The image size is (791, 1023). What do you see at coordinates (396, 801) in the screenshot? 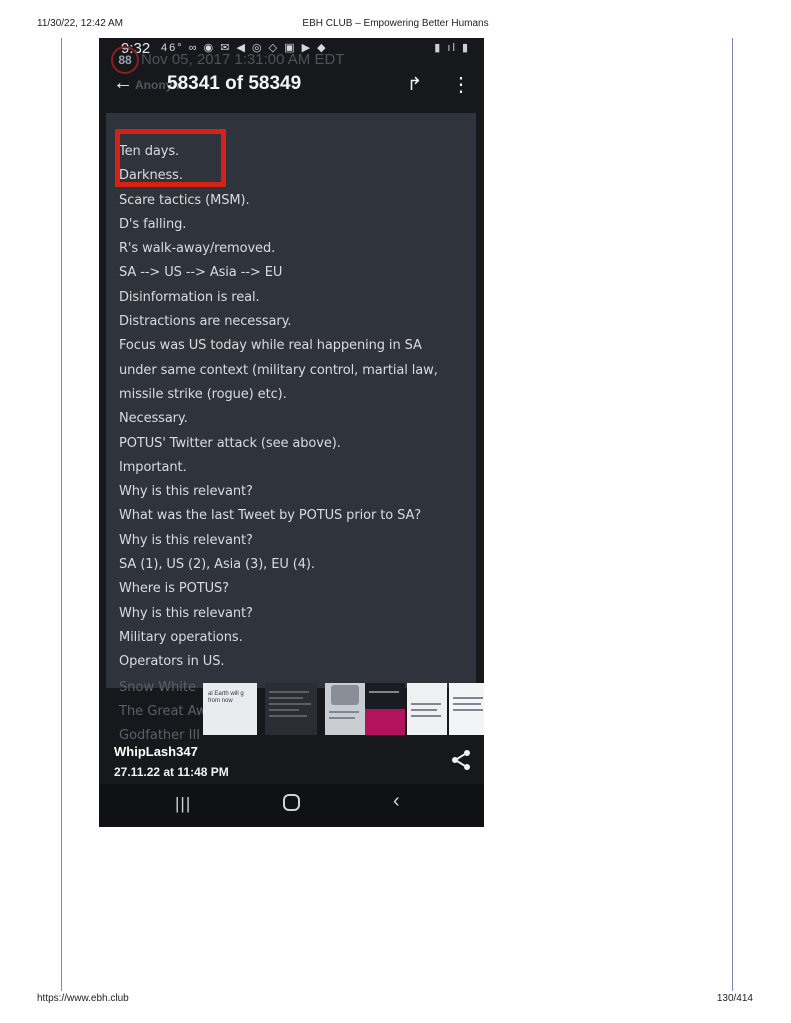
I see `back-icon: ‹` at bounding box center [396, 801].